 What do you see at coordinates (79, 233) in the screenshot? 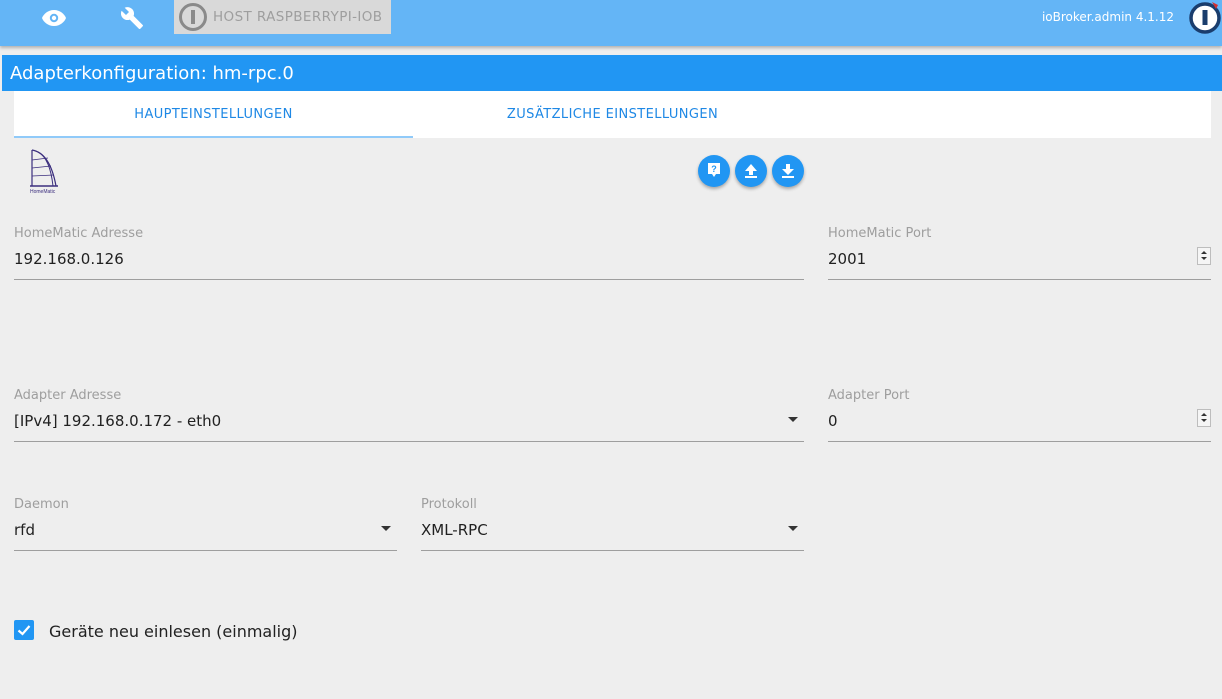
I see `homematic-address-label: HomeMatic Adresse` at bounding box center [79, 233].